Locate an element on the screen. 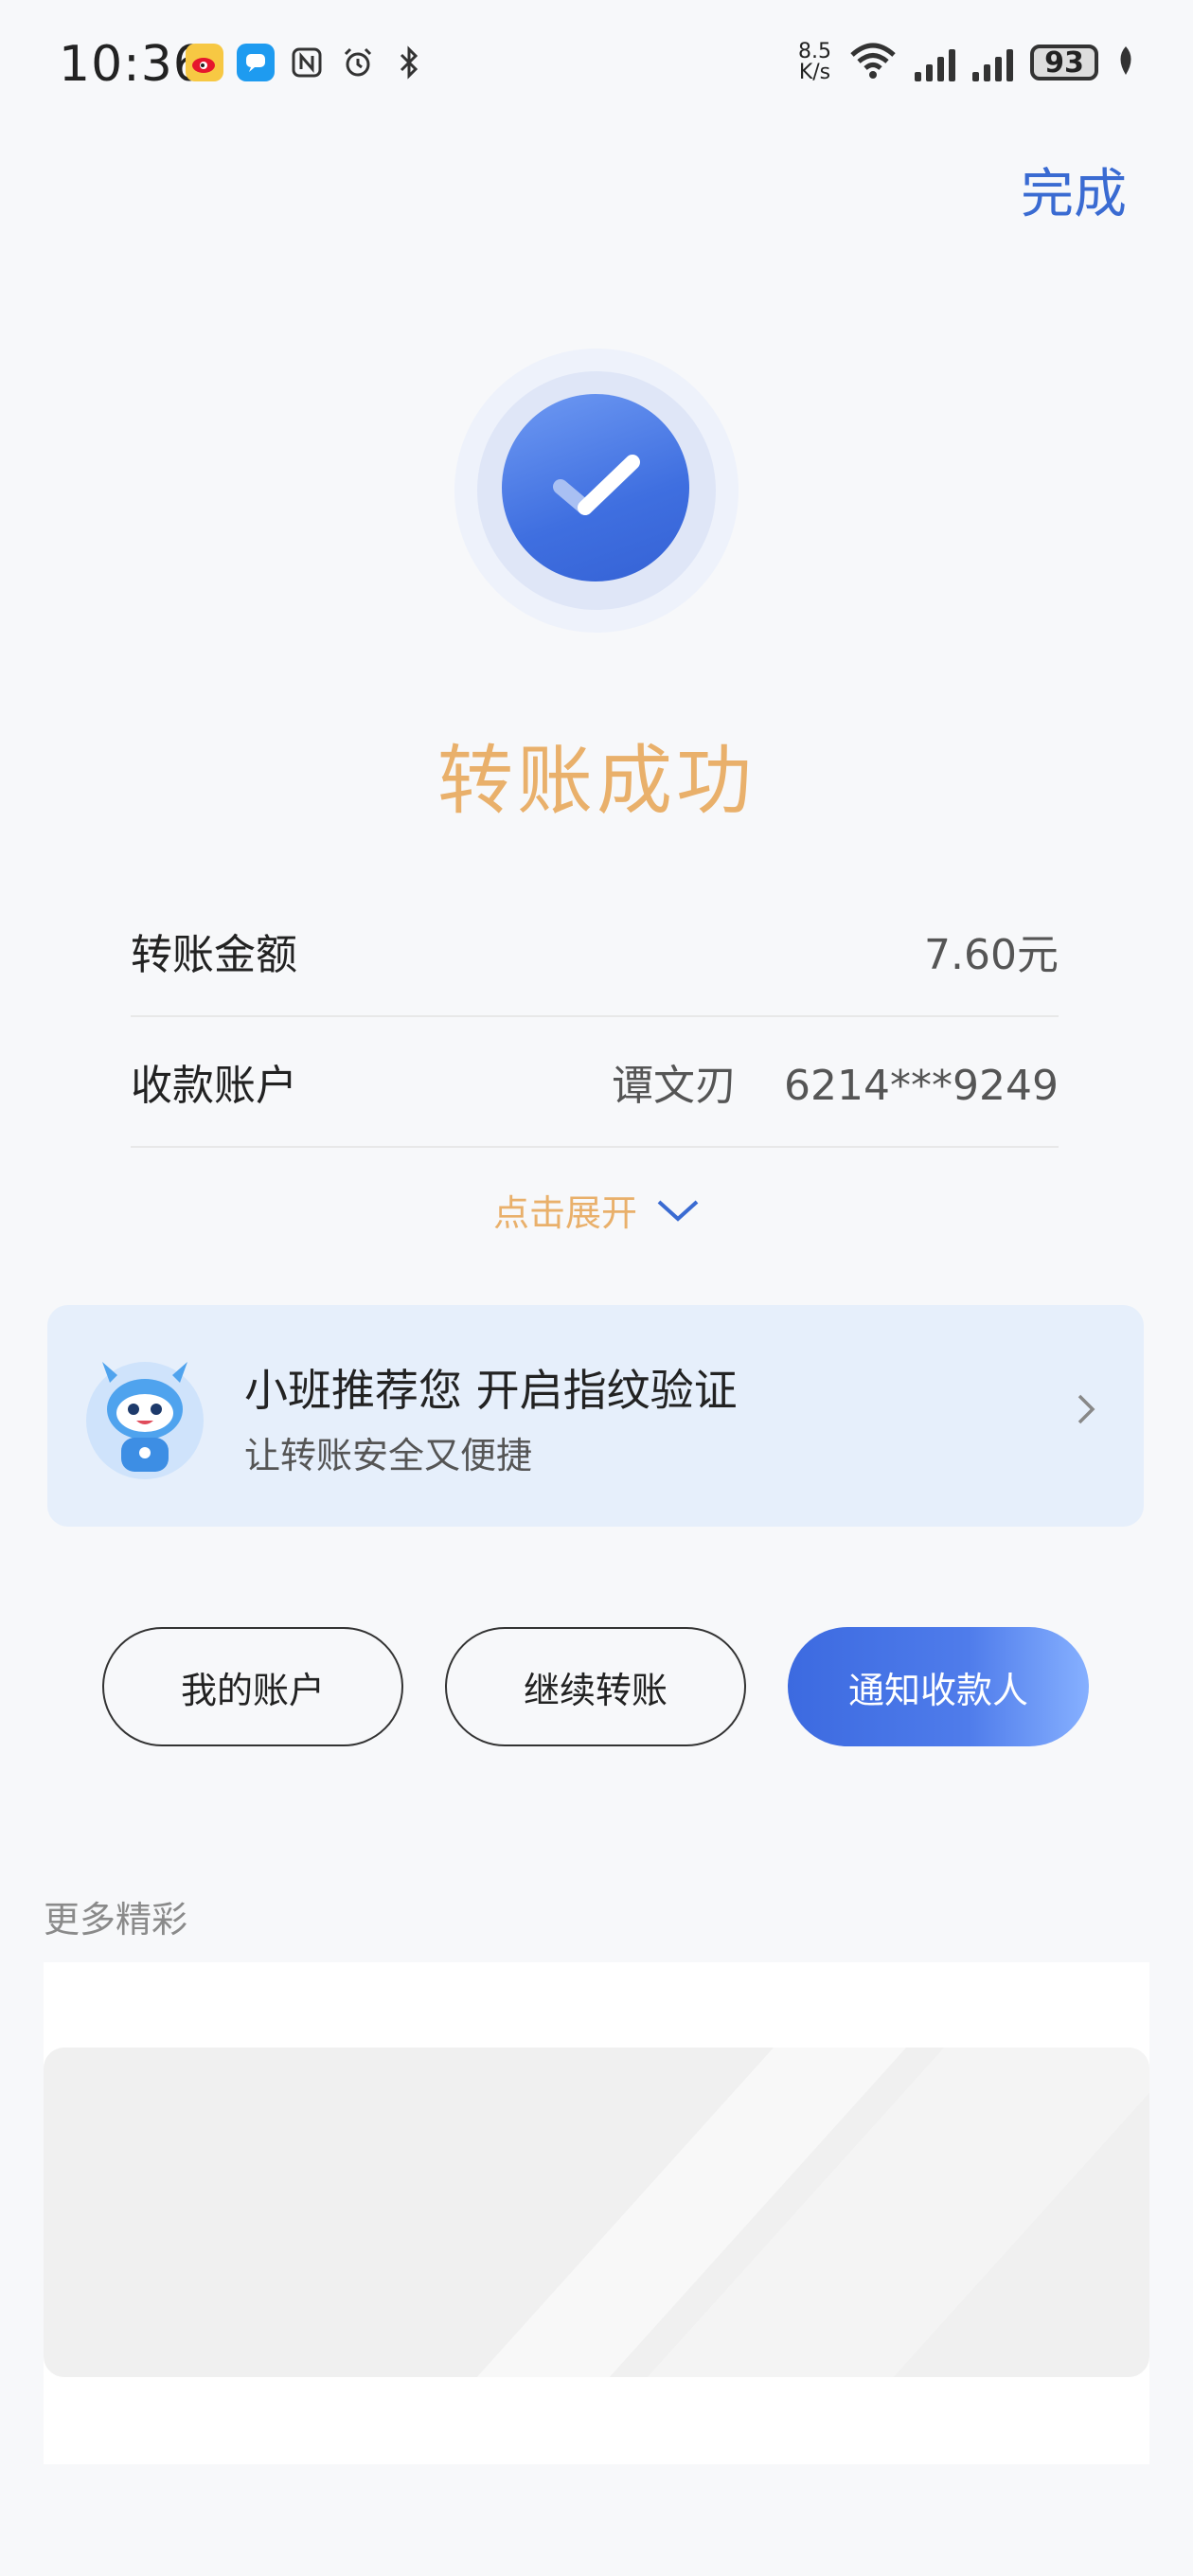 This screenshot has width=1193, height=2576. alarm-icon is located at coordinates (358, 62).